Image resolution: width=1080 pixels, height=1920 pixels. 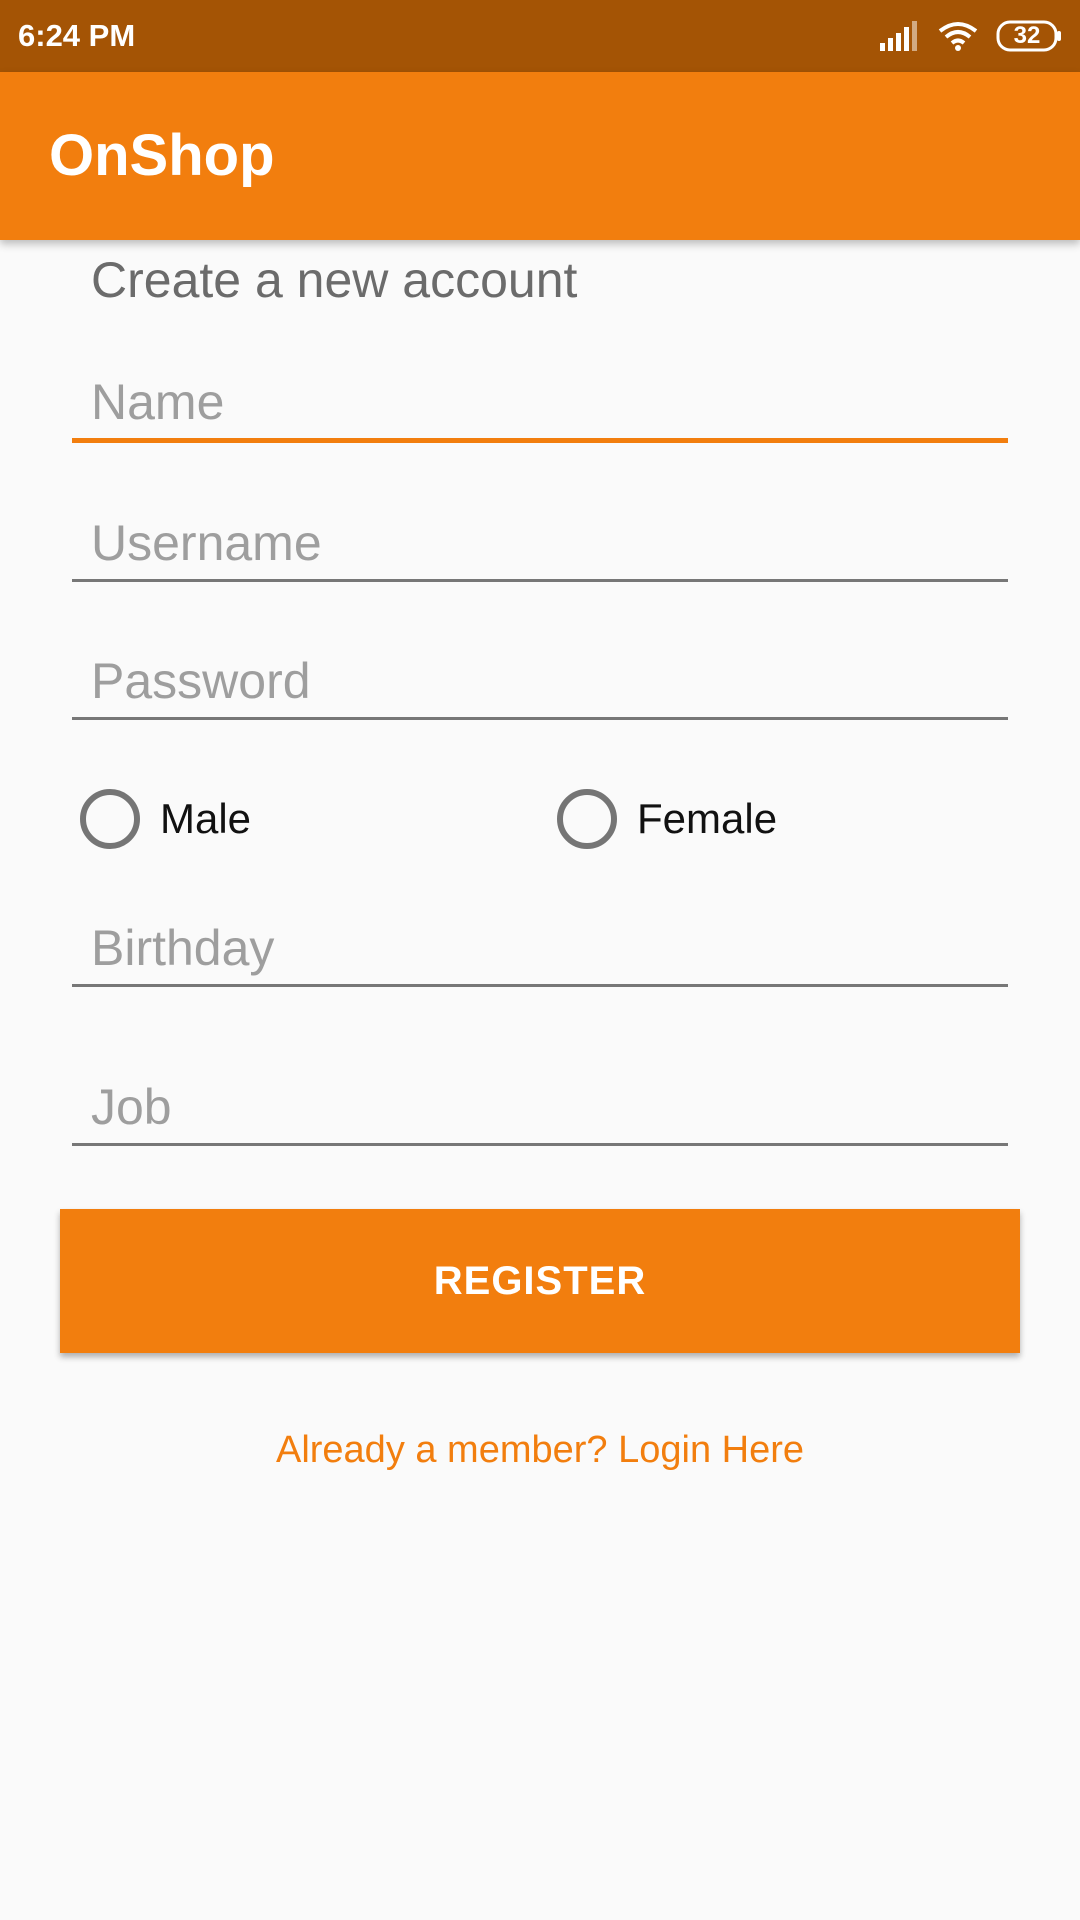 I want to click on login-link: Already a member? Login Here, so click(x=540, y=1450).